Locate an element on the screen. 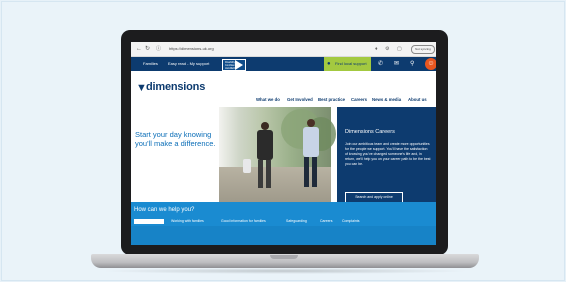  location-pin-icon: ● is located at coordinates (329, 64).